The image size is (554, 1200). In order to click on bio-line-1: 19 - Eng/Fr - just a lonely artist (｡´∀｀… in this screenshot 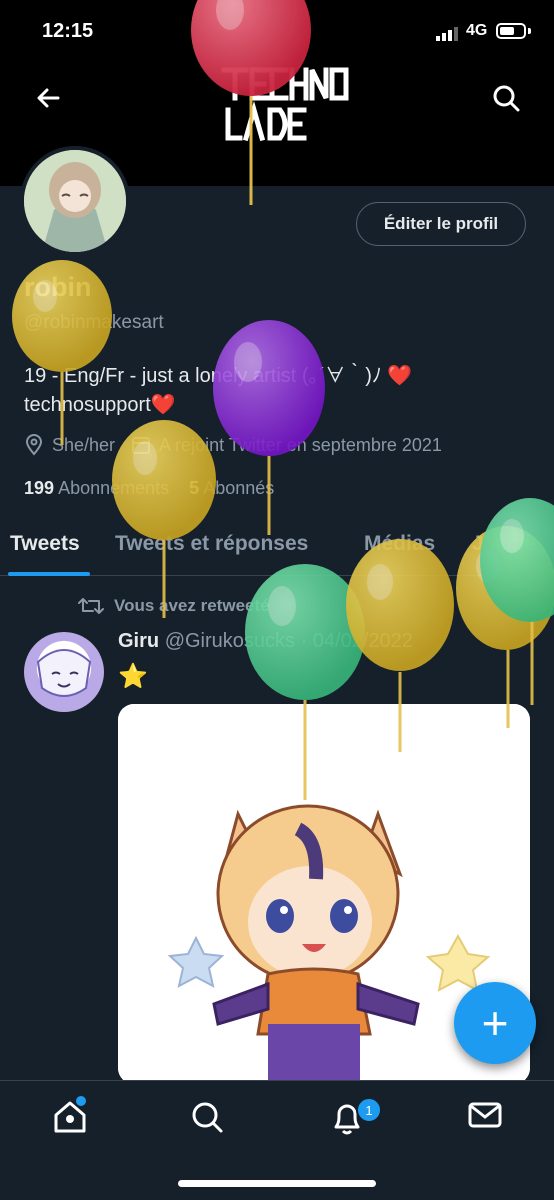, I will do `click(218, 376)`.